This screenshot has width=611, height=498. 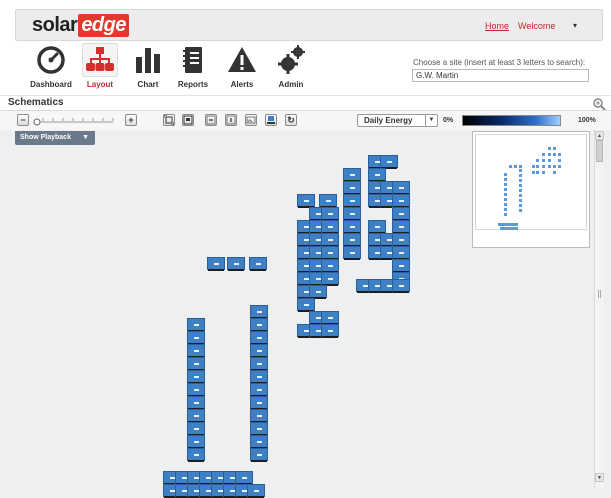 I want to click on nav-admin: Admin, so click(x=291, y=67).